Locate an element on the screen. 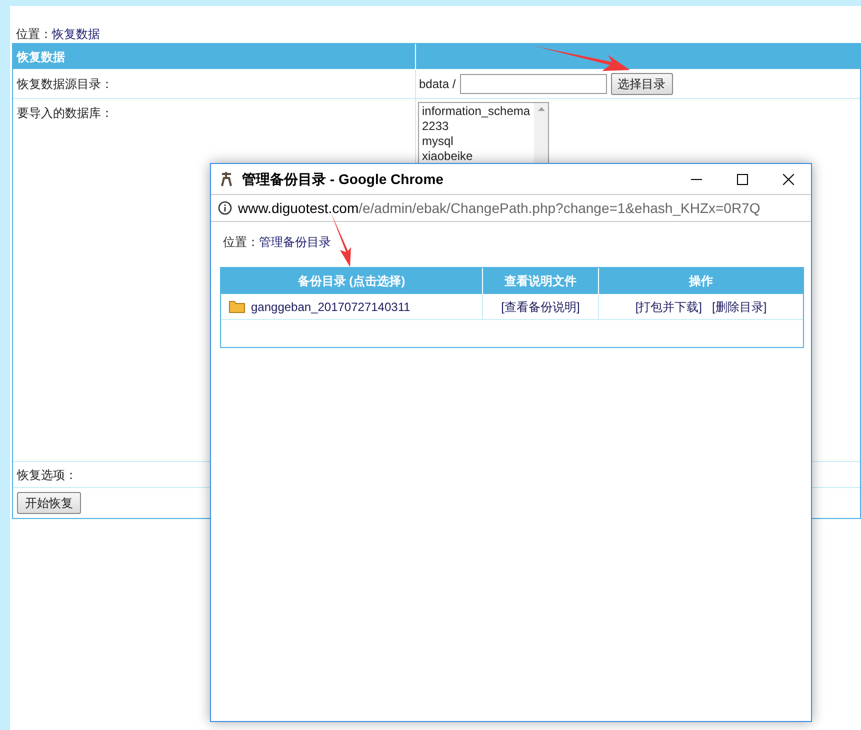 The width and height of the screenshot is (861, 730). address-bar: www.diguotest.com/e/admin/ebak/ChangePath.php?change=1&ehash_KHZx=0R7Q is located at coordinates (511, 208).